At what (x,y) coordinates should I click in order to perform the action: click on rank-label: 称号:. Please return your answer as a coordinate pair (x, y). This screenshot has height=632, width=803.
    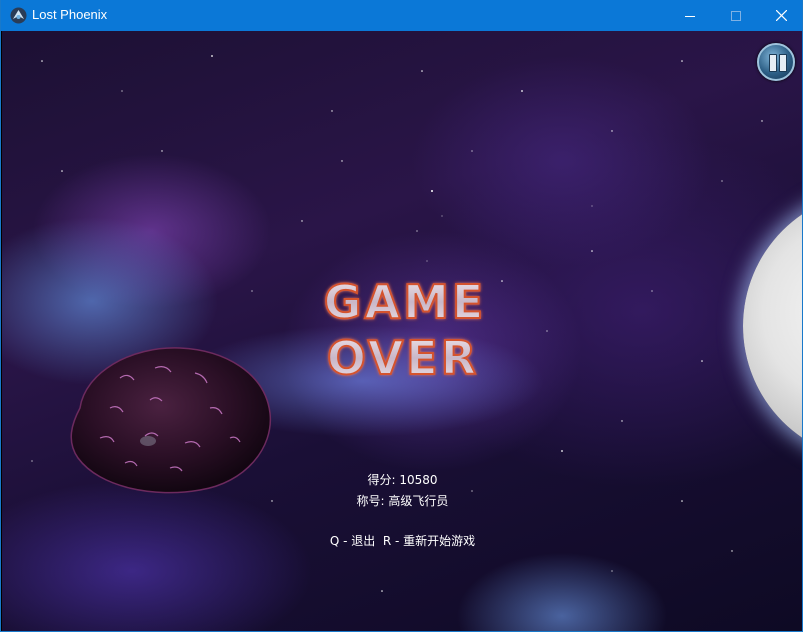
    Looking at the image, I should click on (370, 501).